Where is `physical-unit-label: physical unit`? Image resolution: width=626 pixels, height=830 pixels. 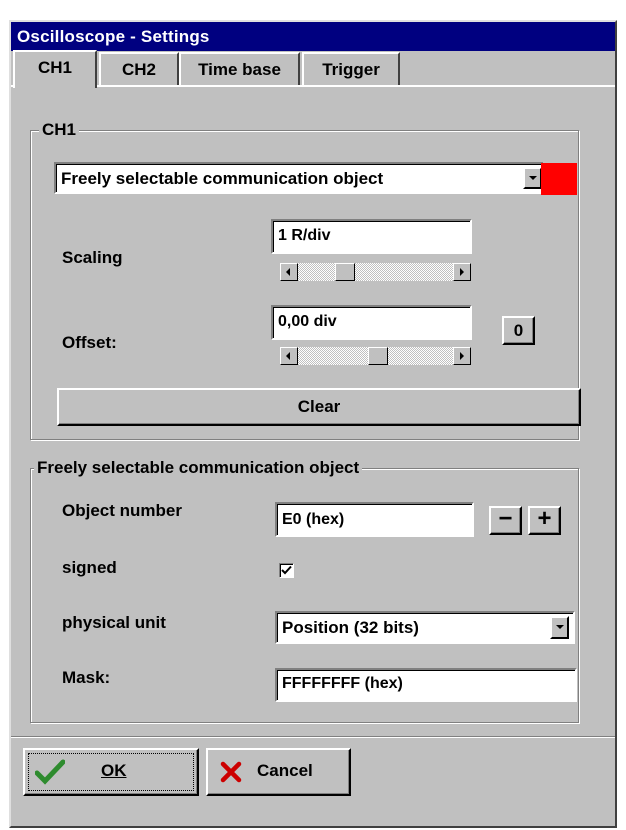 physical-unit-label: physical unit is located at coordinates (114, 622).